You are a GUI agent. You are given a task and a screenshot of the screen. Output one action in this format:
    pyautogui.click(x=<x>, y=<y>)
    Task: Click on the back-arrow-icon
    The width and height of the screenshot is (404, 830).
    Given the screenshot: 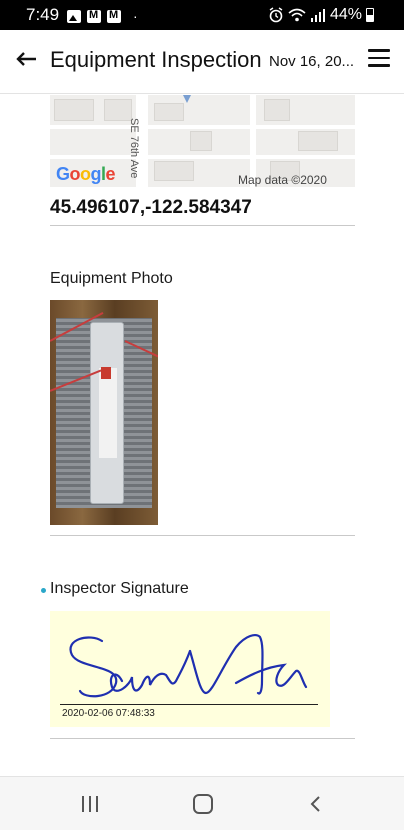 What is the action you would take?
    pyautogui.click(x=27, y=59)
    